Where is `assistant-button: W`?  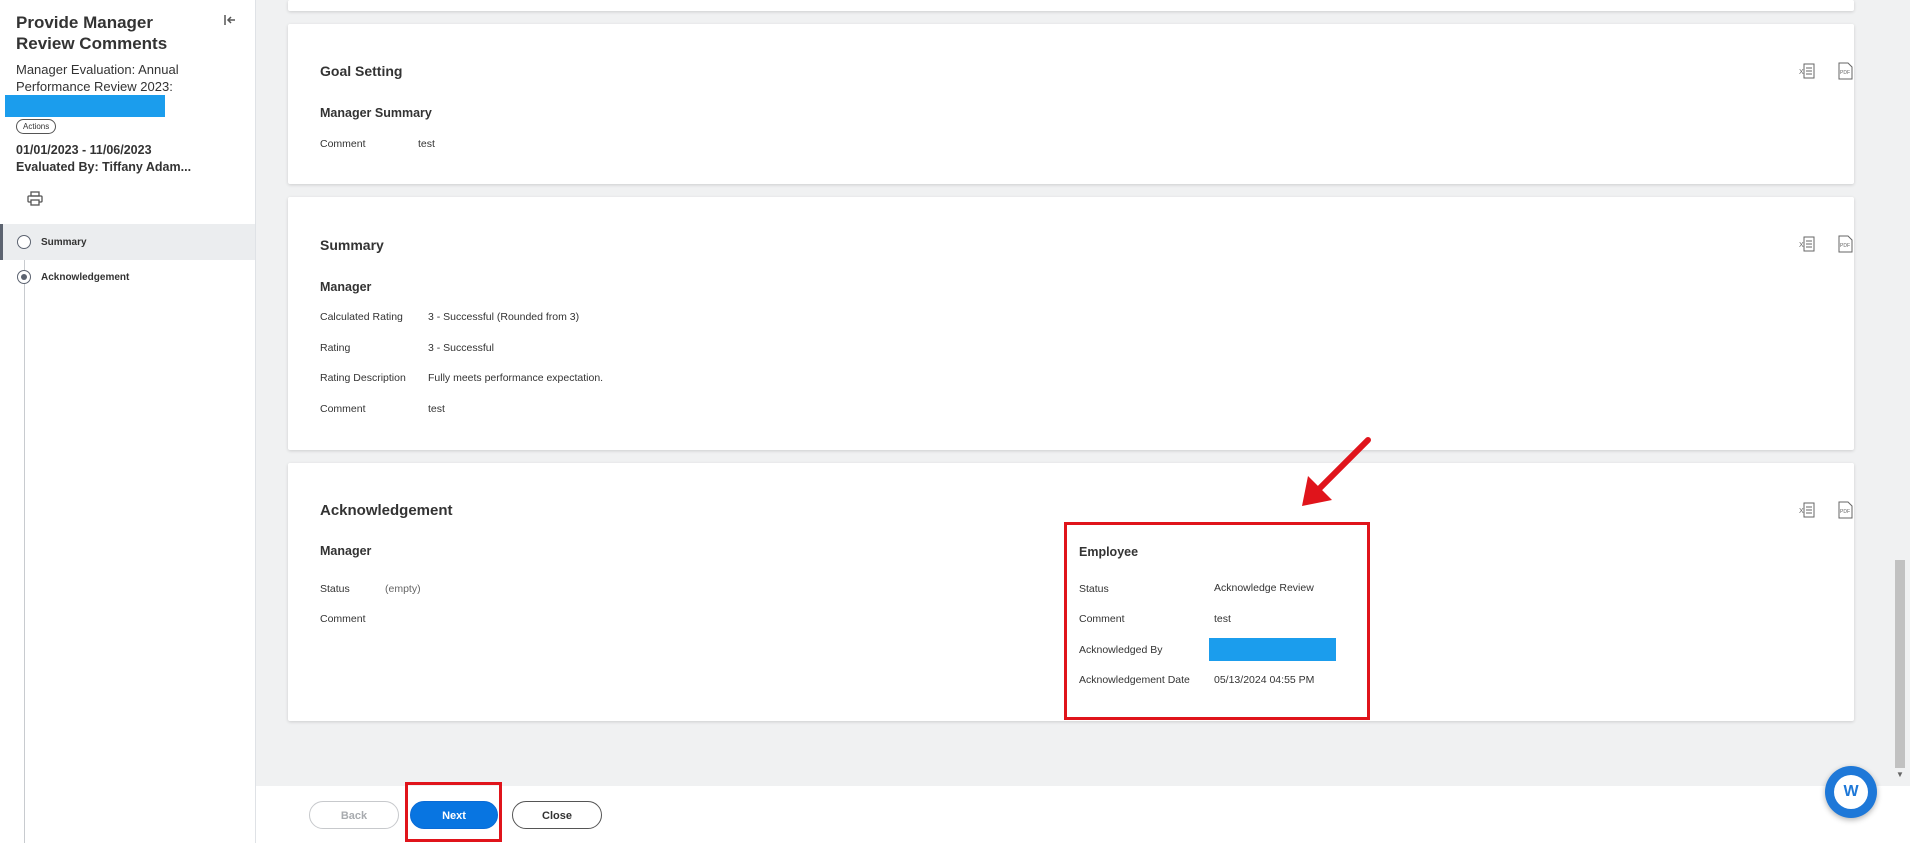
assistant-button: W is located at coordinates (1851, 792).